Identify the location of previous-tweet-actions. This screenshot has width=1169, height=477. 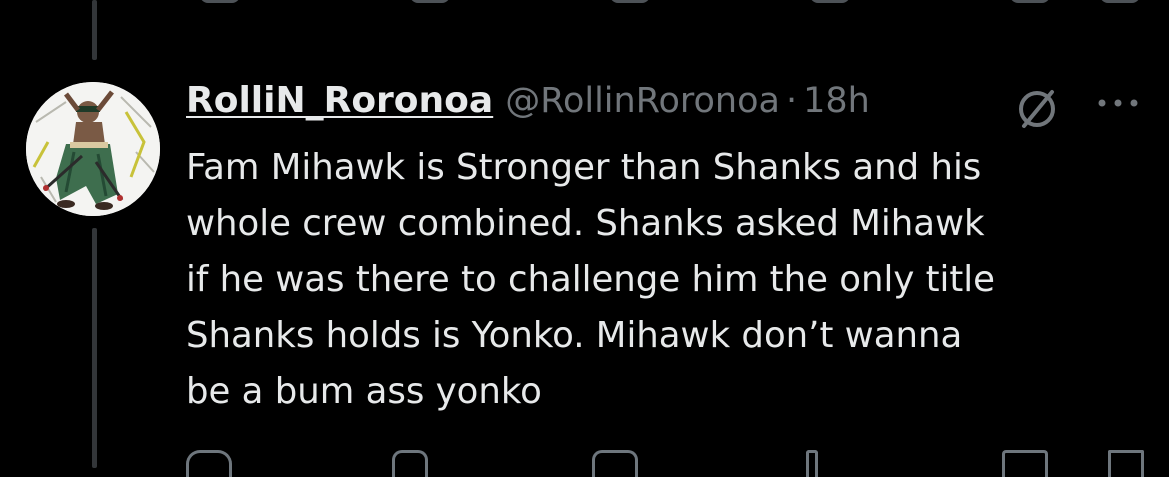
(584, 2).